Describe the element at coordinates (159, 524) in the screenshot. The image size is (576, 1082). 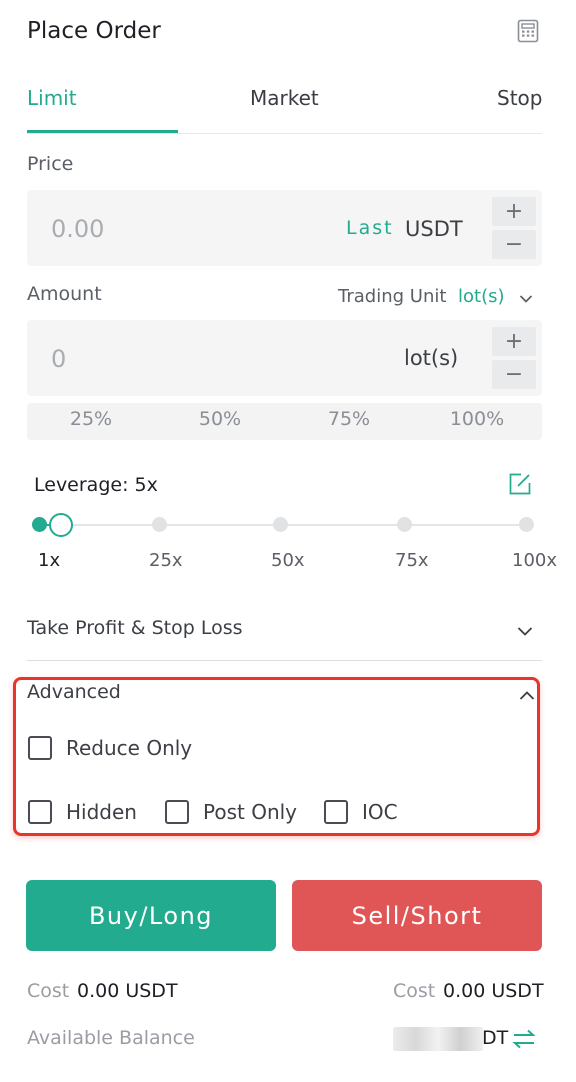
I see `leverage-slider-point-25x` at that location.